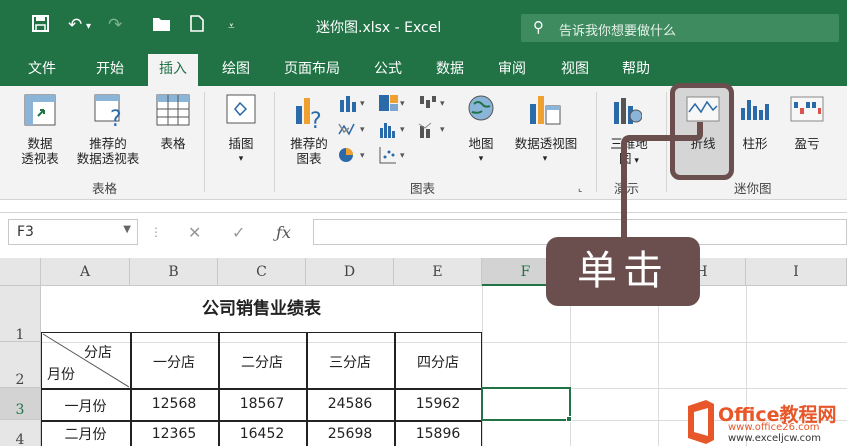 The width and height of the screenshot is (847, 446). What do you see at coordinates (85, 434) in the screenshot?
I see `cell-a4: 二月份` at bounding box center [85, 434].